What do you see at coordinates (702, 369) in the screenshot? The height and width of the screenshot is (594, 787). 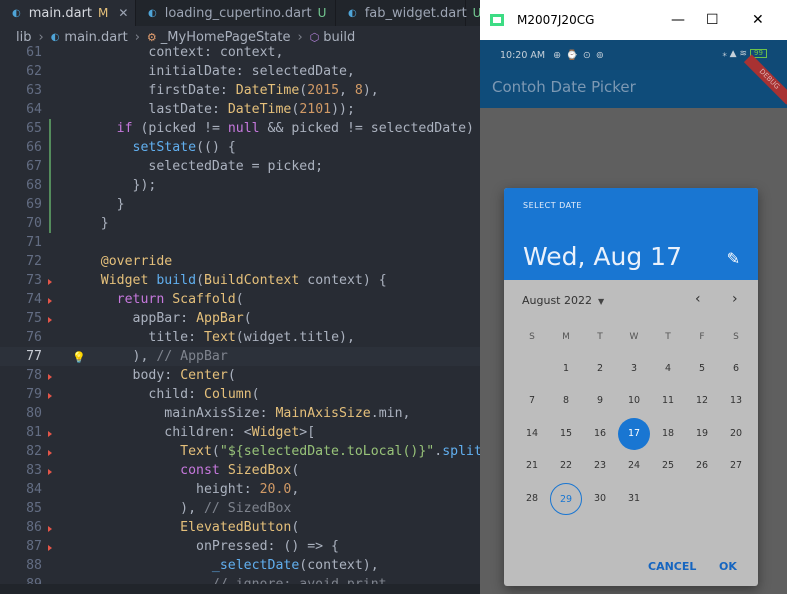 I see `calendar-day: 5` at bounding box center [702, 369].